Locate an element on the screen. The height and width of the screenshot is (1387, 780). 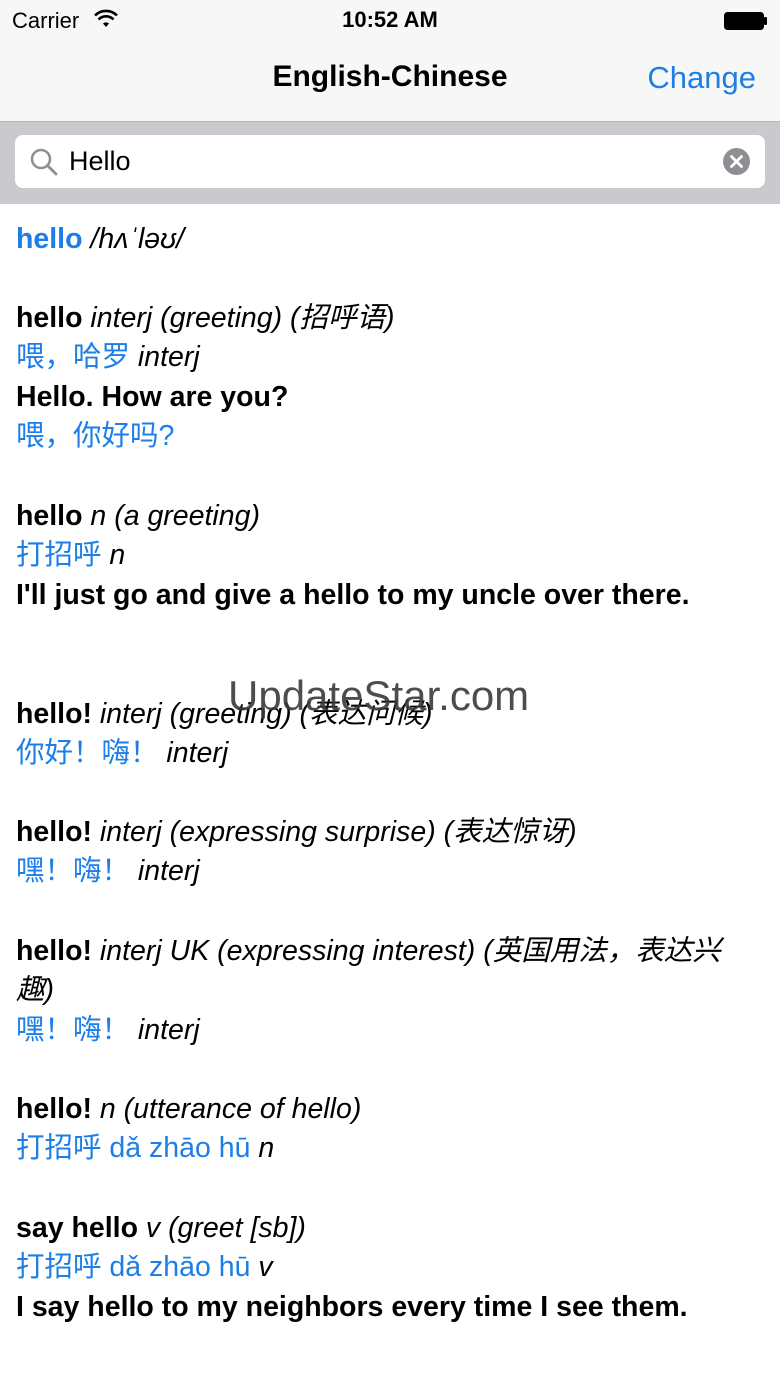
search-icon is located at coordinates (44, 162).